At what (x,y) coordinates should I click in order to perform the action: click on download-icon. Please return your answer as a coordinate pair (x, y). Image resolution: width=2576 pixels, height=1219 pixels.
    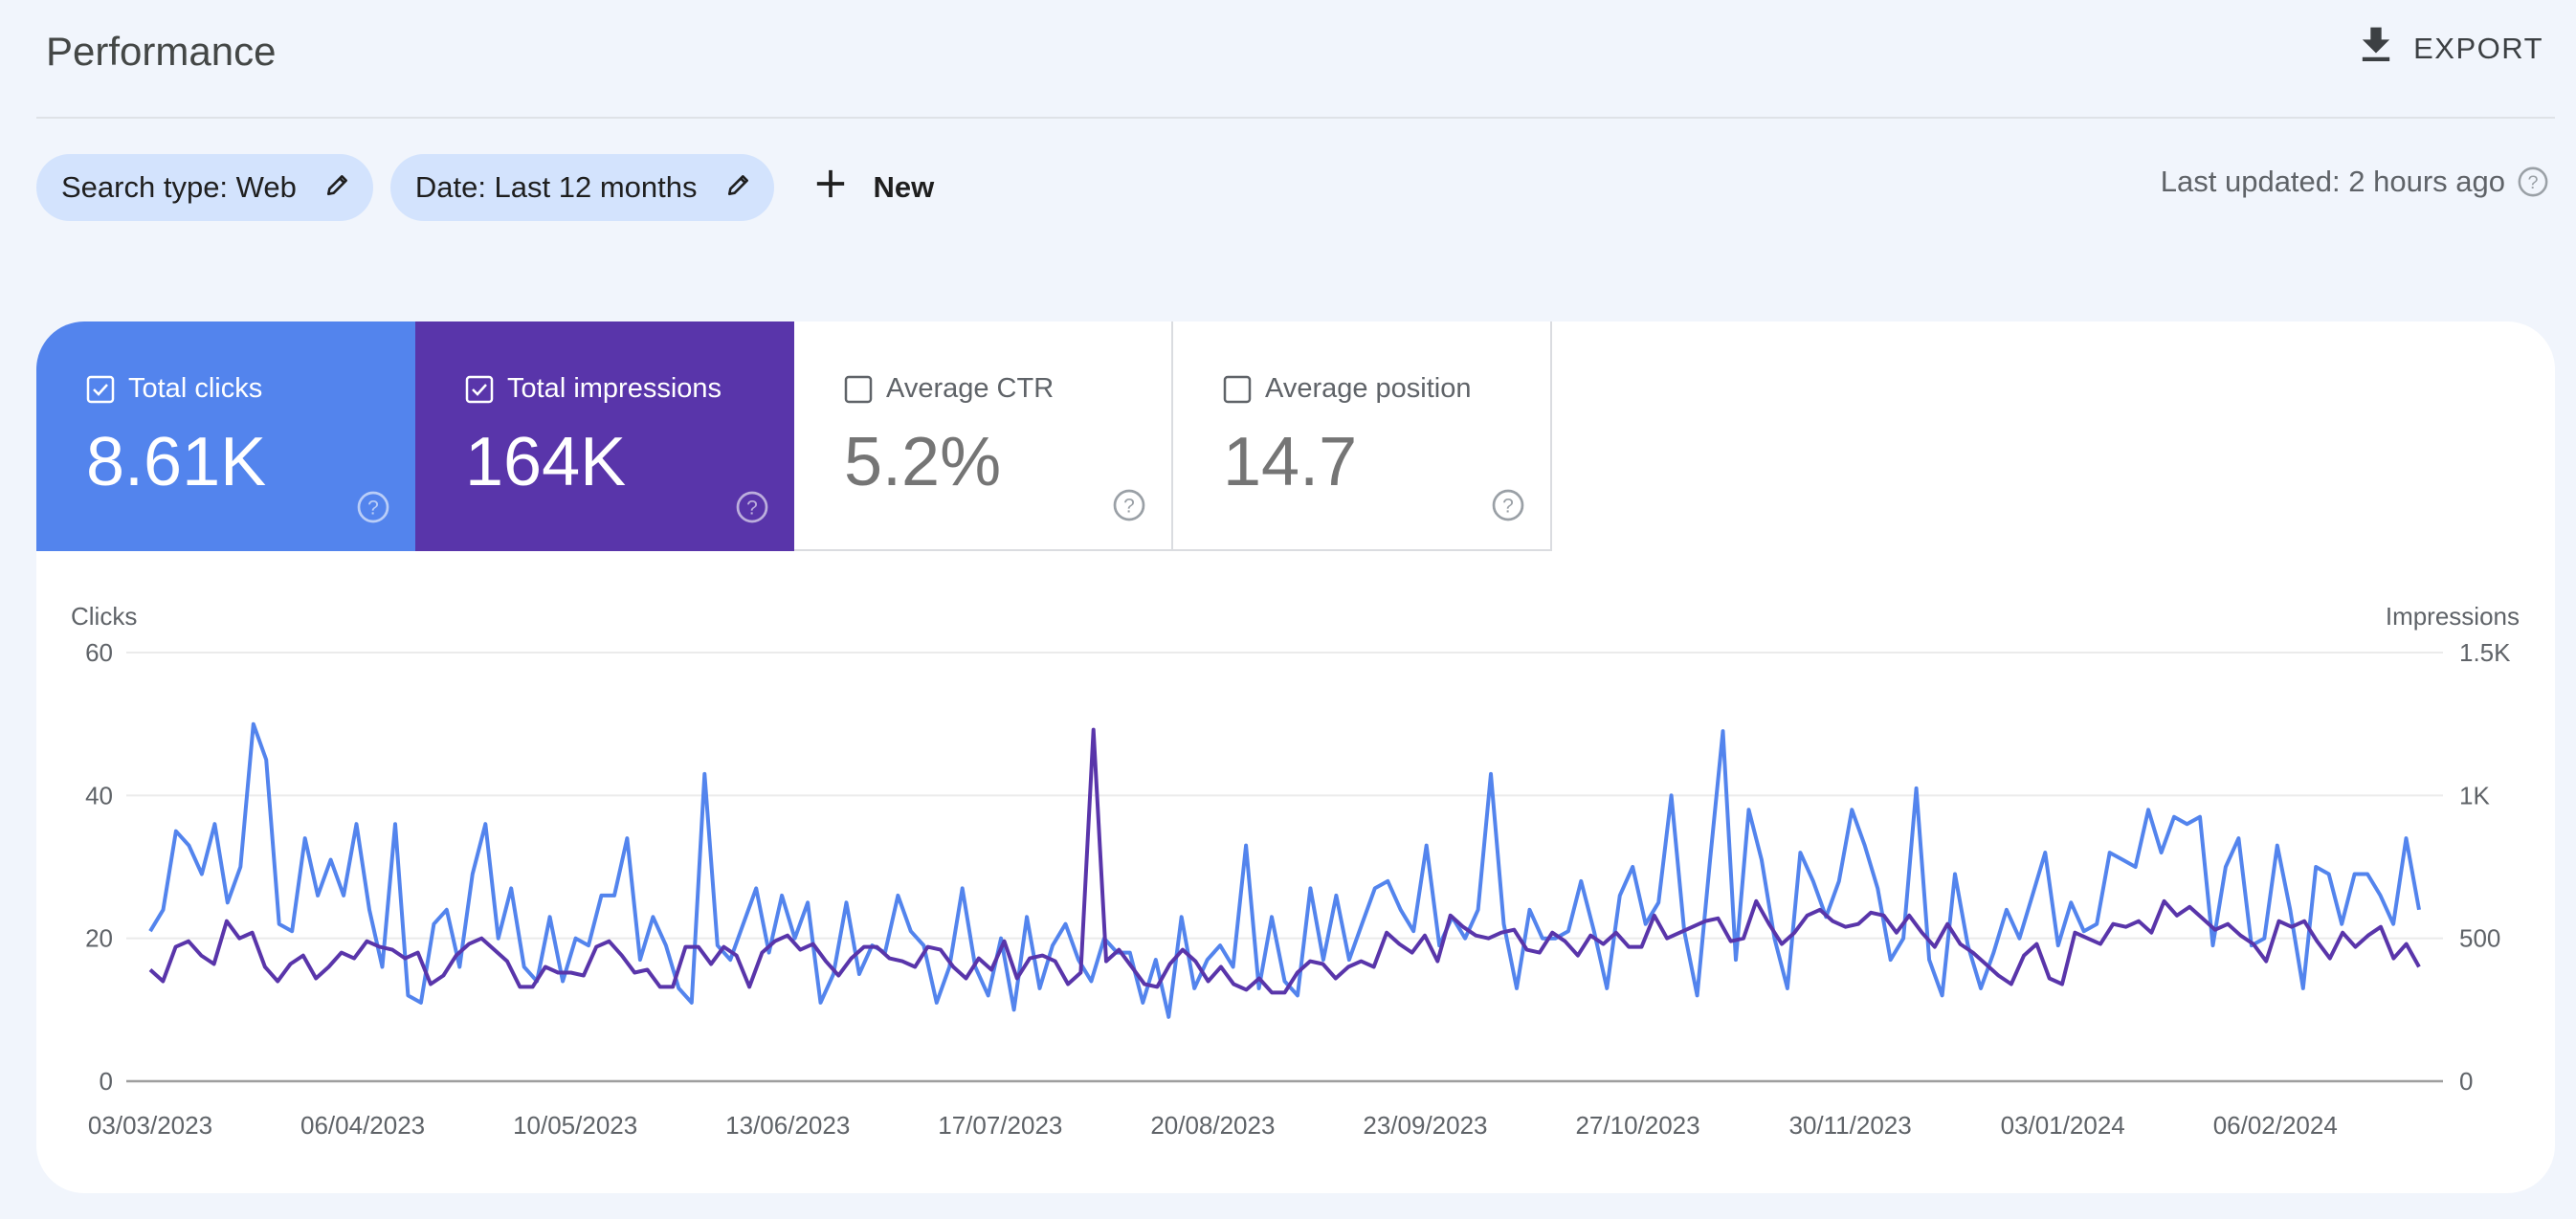
    Looking at the image, I should click on (2376, 49).